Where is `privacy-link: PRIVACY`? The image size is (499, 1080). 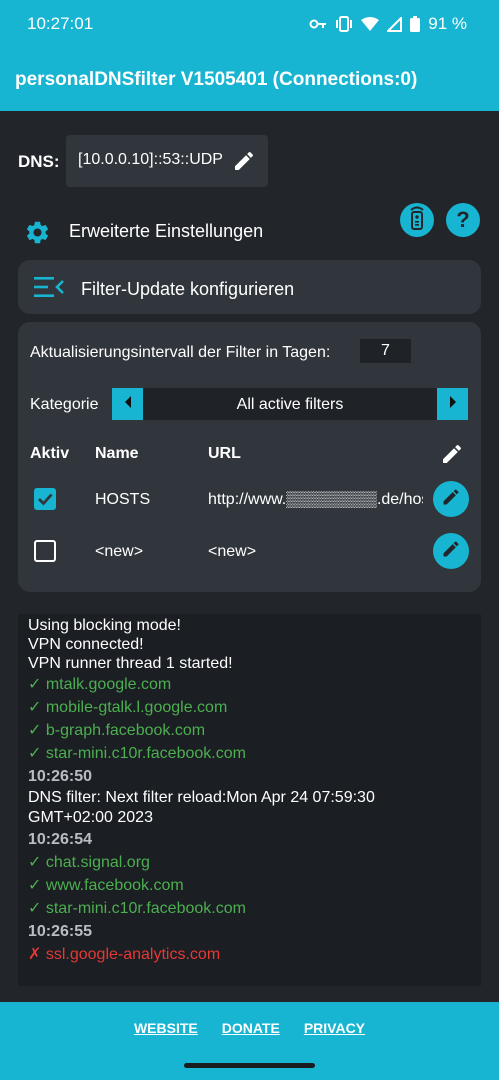 privacy-link: PRIVACY is located at coordinates (334, 1028).